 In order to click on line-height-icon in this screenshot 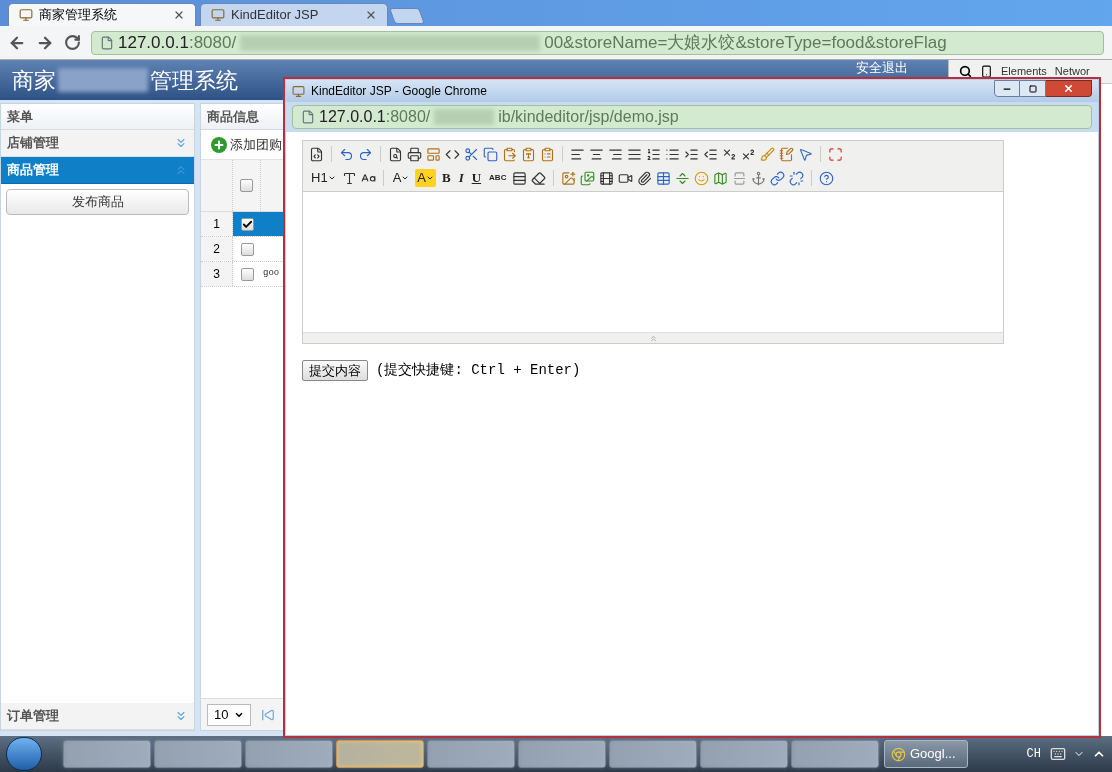, I will do `click(520, 178)`.